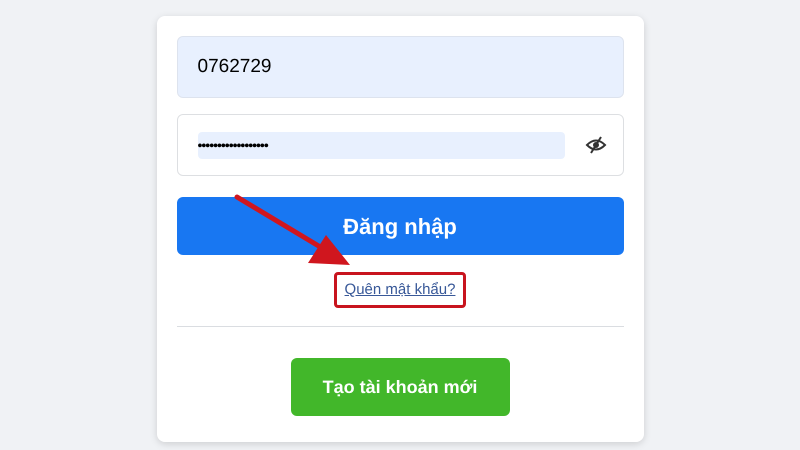  I want to click on phone-field: 0762729, so click(400, 67).